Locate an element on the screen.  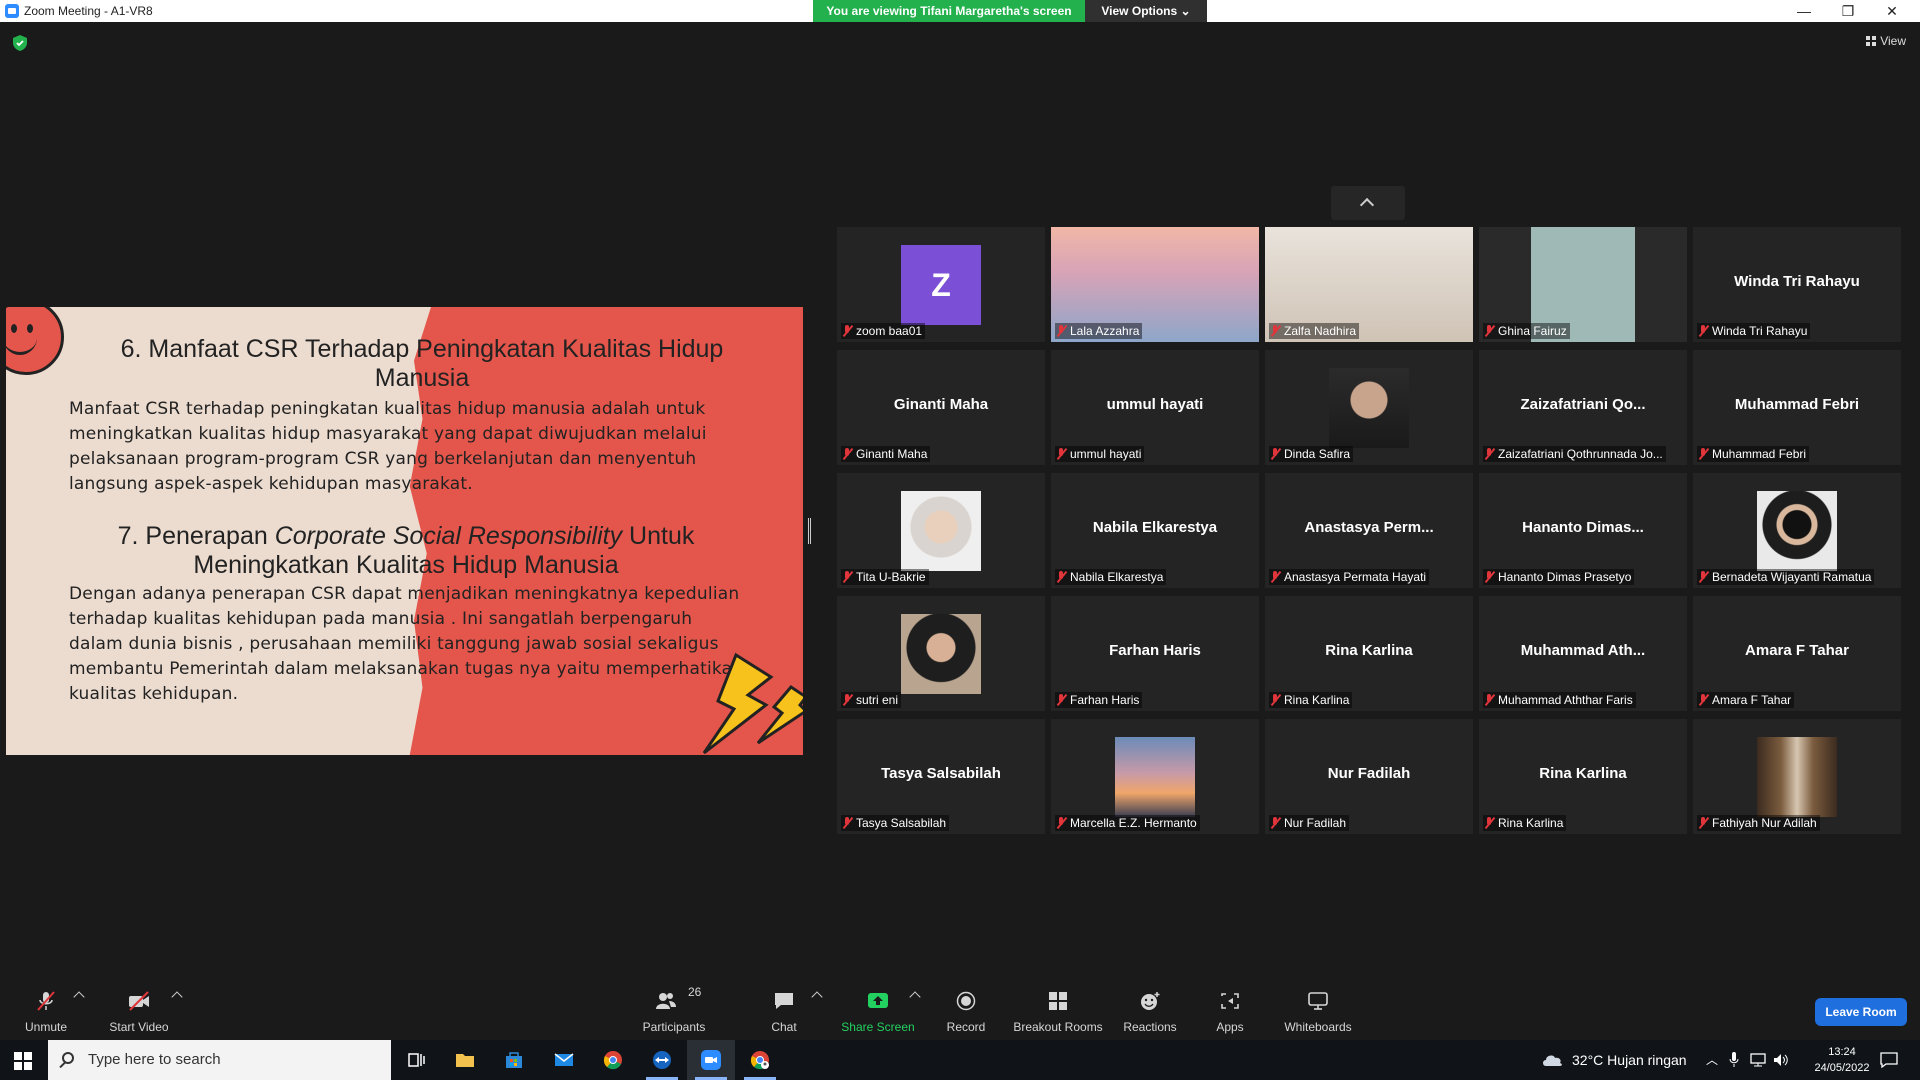
unmute-button: Unmute is located at coordinates (46, 1007).